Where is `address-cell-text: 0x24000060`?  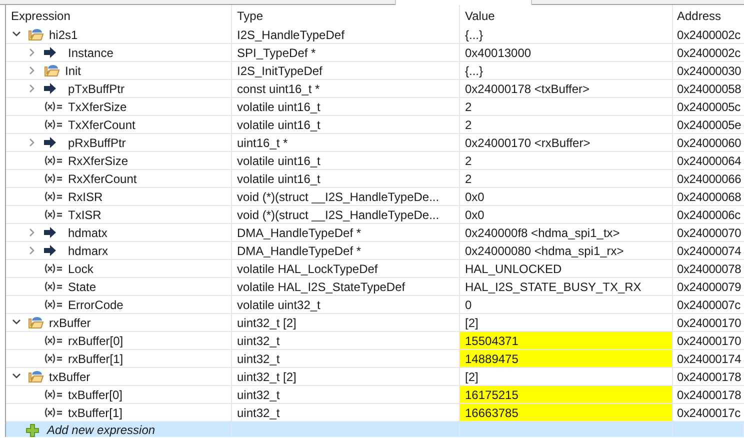
address-cell-text: 0x24000060 is located at coordinates (709, 142).